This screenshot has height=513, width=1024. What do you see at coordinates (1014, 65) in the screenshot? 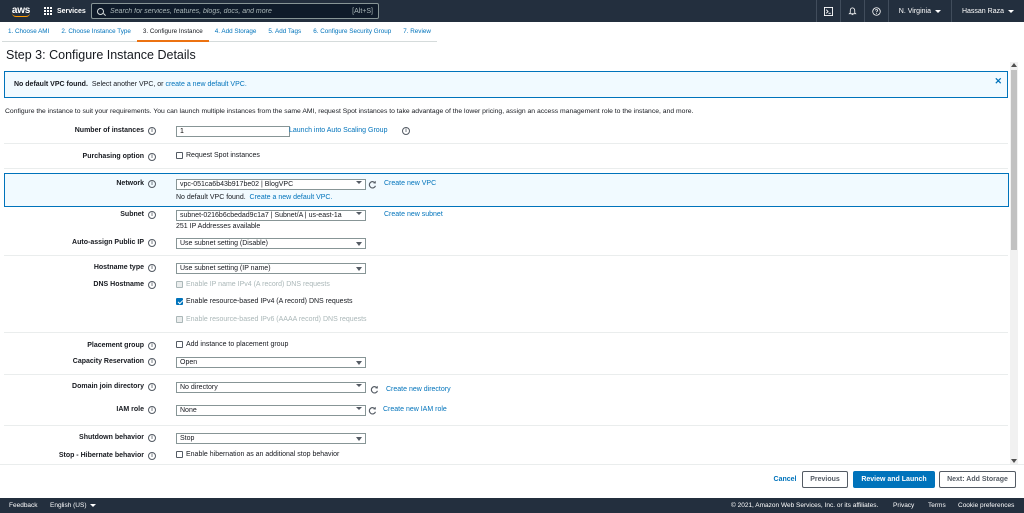
I see `scroll-up-icon` at bounding box center [1014, 65].